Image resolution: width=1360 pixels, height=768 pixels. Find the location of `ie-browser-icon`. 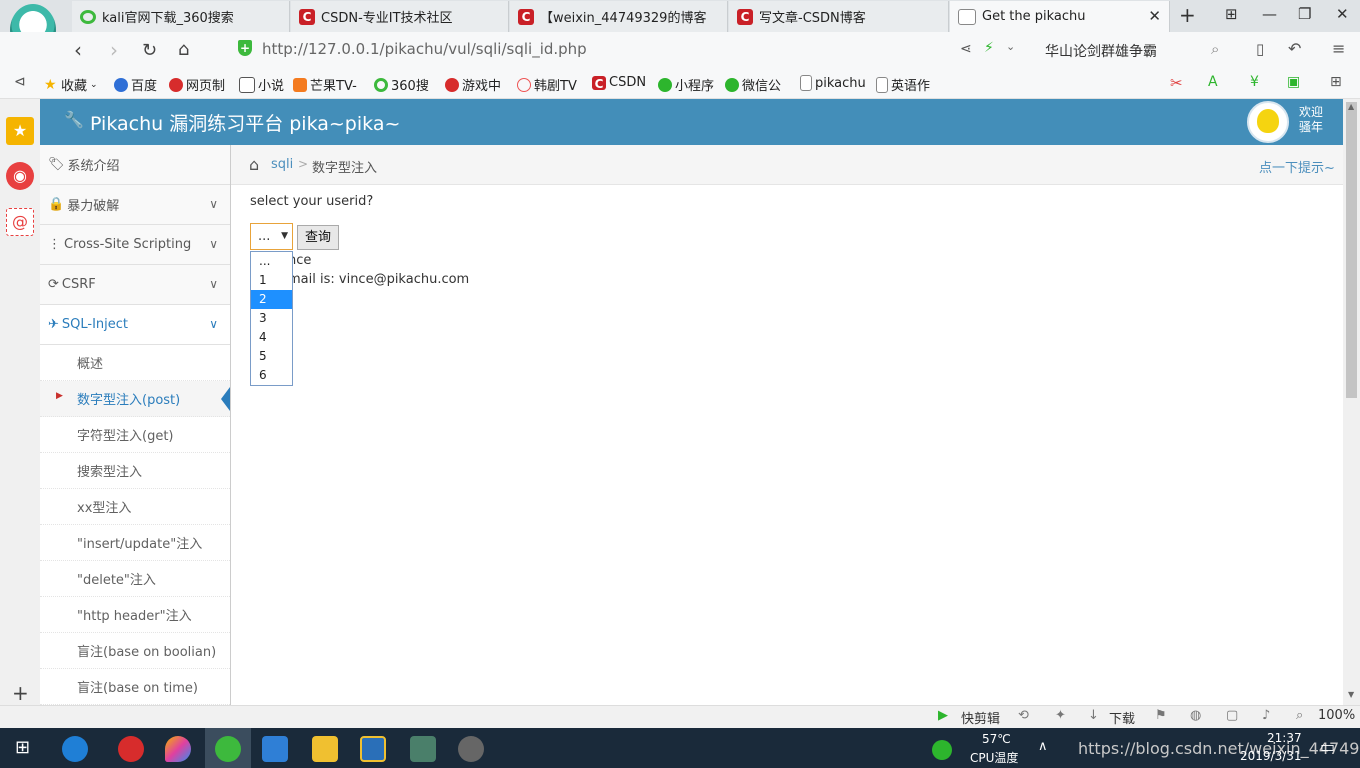

ie-browser-icon is located at coordinates (75, 749).